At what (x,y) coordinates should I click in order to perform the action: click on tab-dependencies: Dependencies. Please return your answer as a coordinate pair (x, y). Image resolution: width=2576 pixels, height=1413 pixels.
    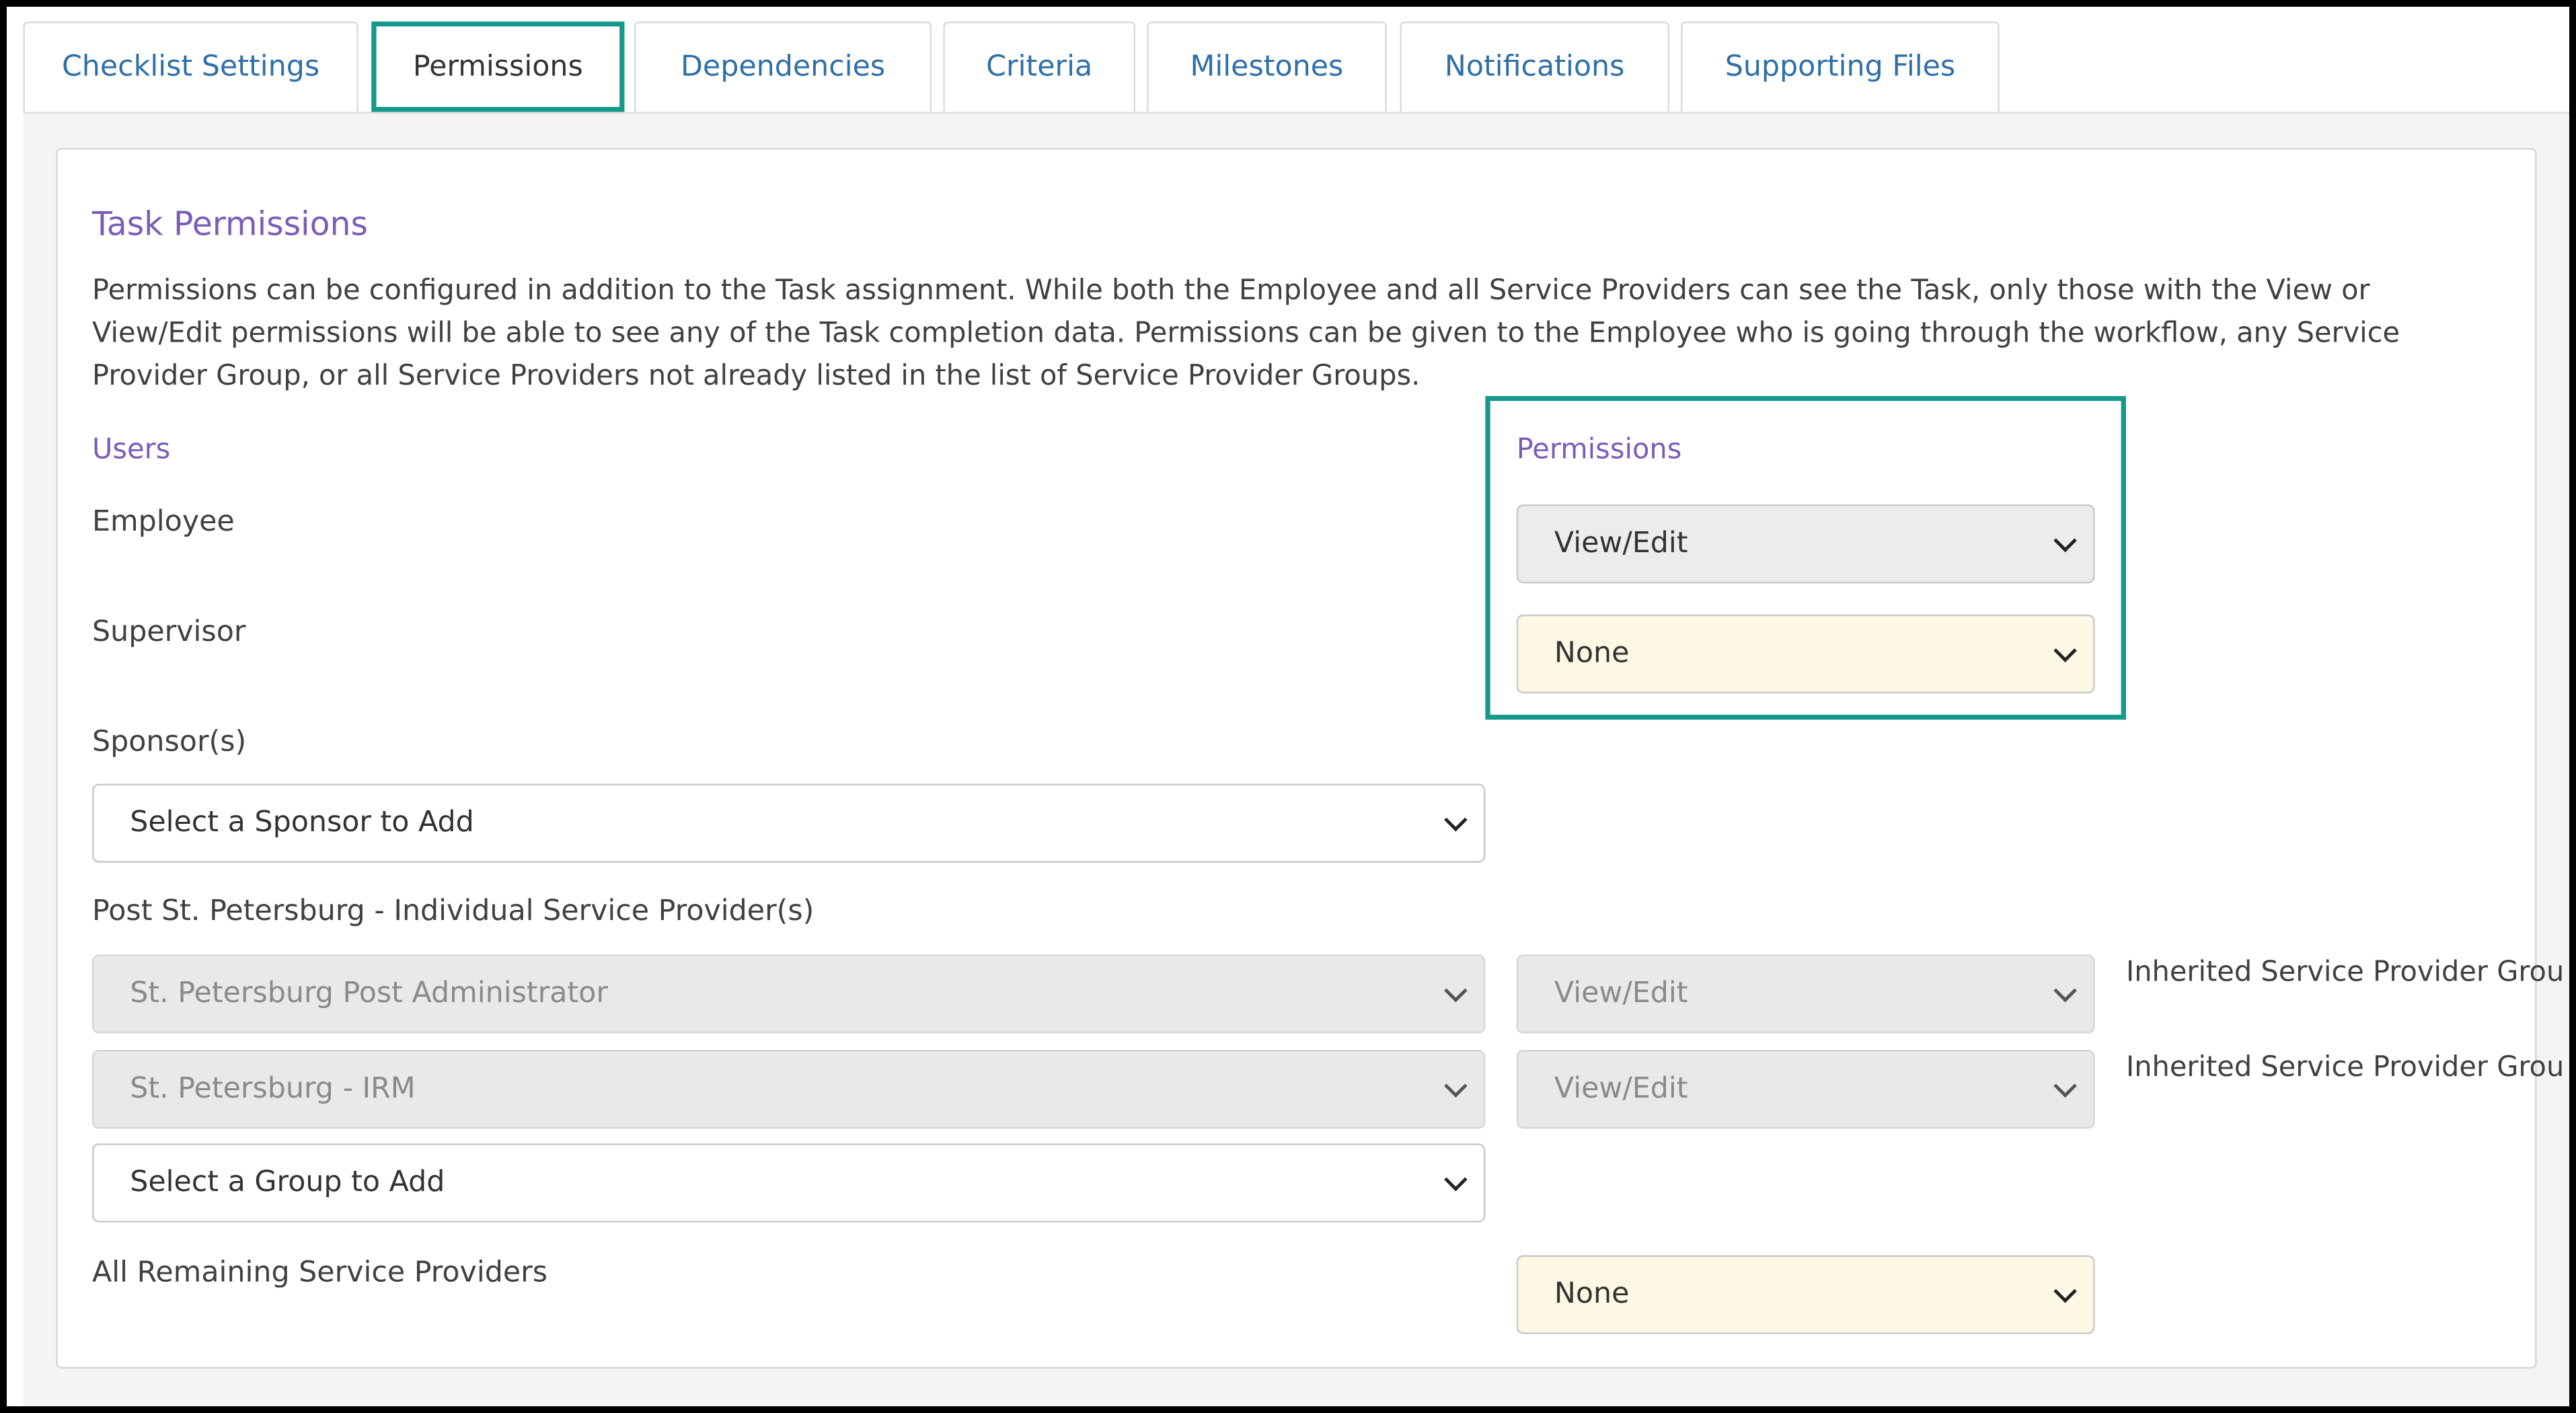
    Looking at the image, I should click on (783, 66).